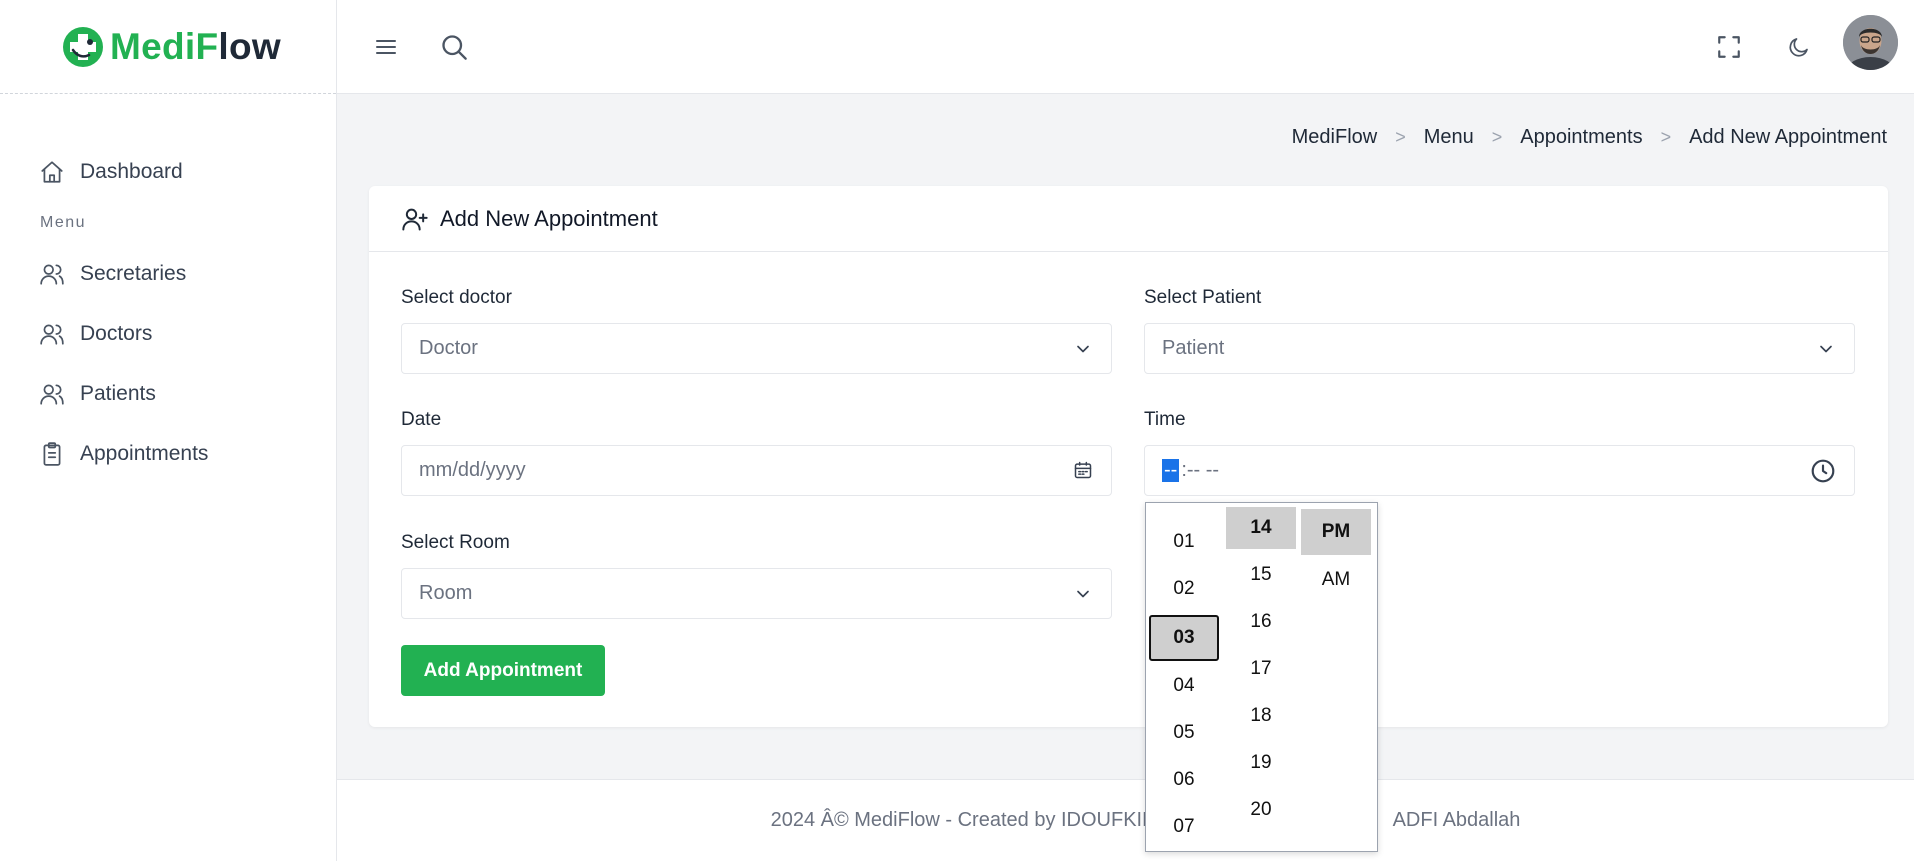 The height and width of the screenshot is (861, 1914). I want to click on user-plus-icon, so click(415, 219).